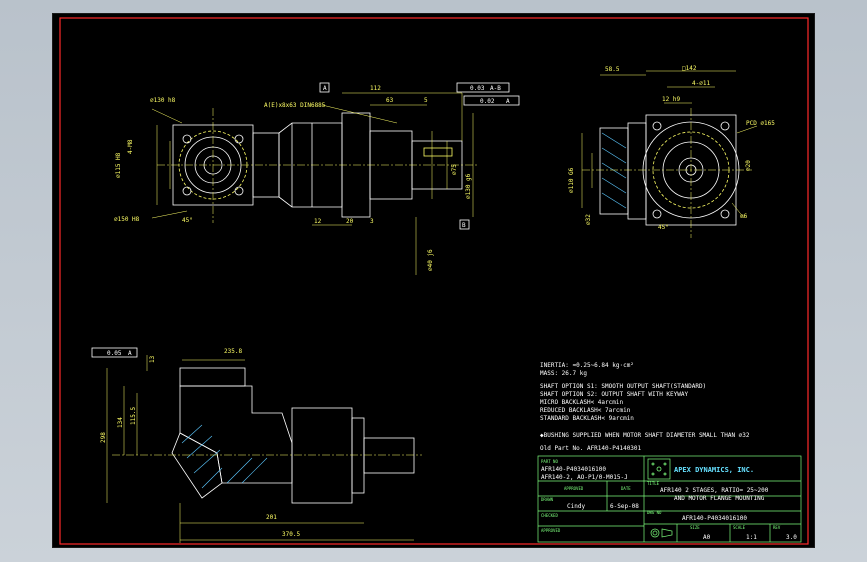 Image resolution: width=867 pixels, height=562 pixels. What do you see at coordinates (571, 180) in the screenshot?
I see `side-dim-s6: ⌀110 G6` at bounding box center [571, 180].